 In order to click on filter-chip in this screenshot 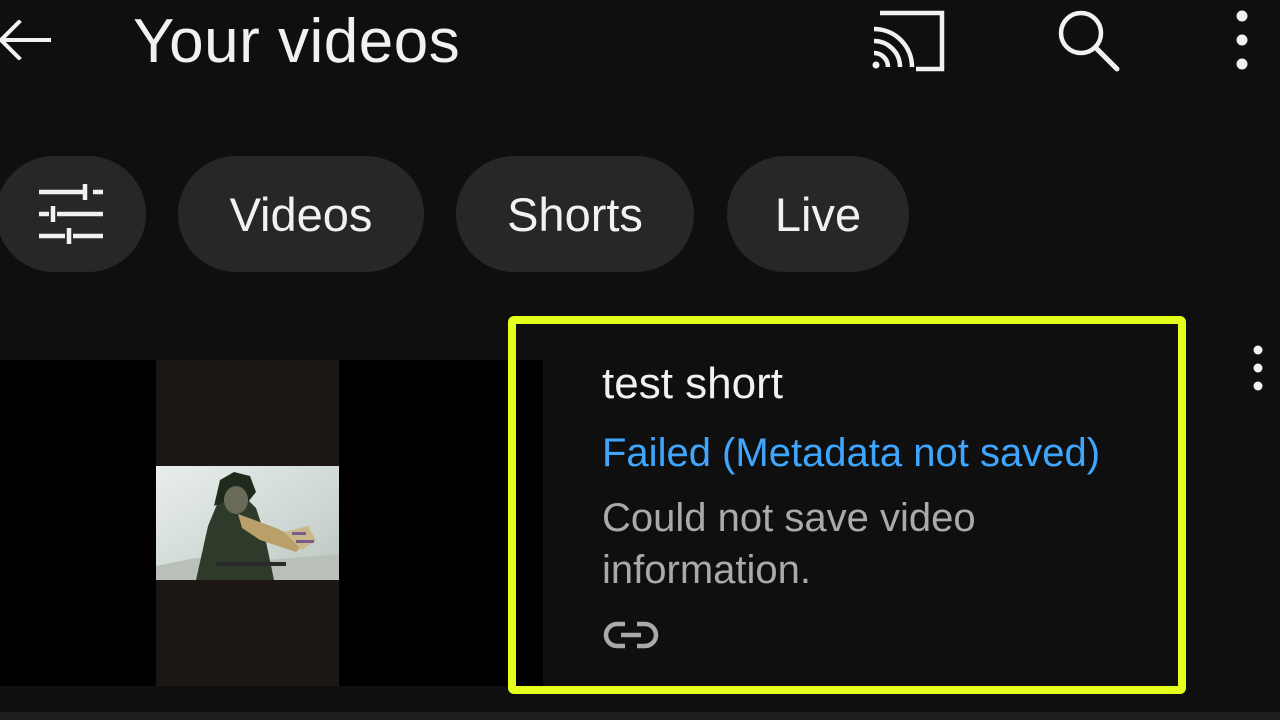, I will do `click(73, 214)`.